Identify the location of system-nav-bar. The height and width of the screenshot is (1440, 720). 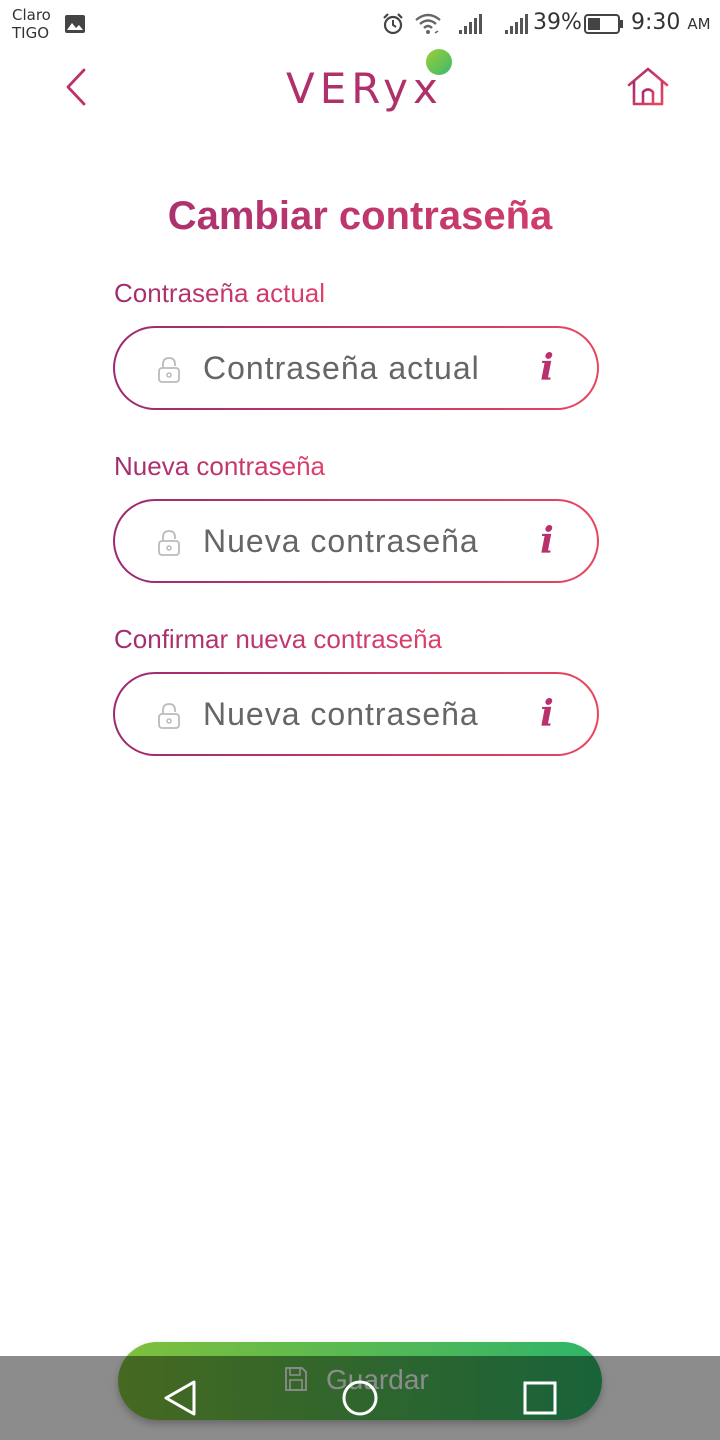
(360, 1398).